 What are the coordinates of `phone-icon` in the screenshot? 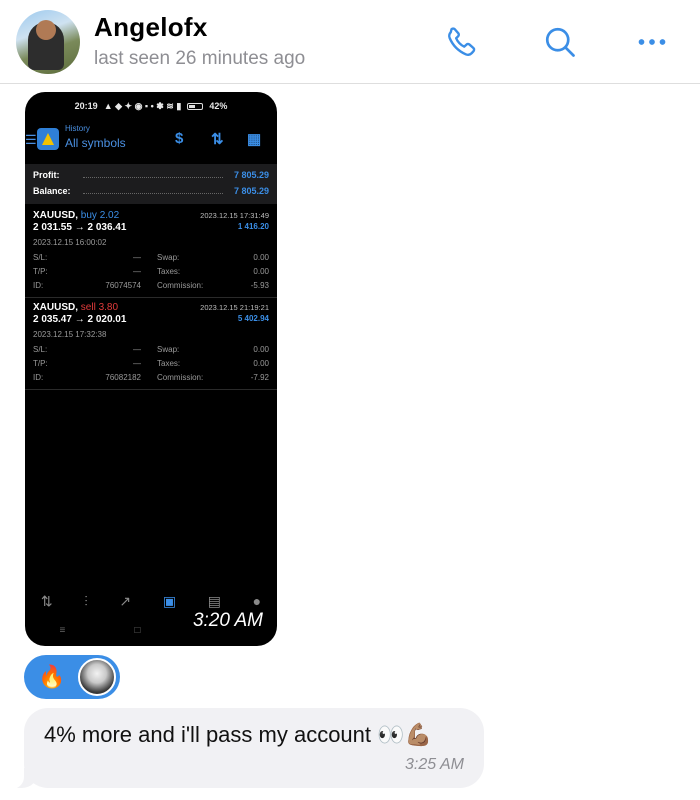 It's located at (462, 42).